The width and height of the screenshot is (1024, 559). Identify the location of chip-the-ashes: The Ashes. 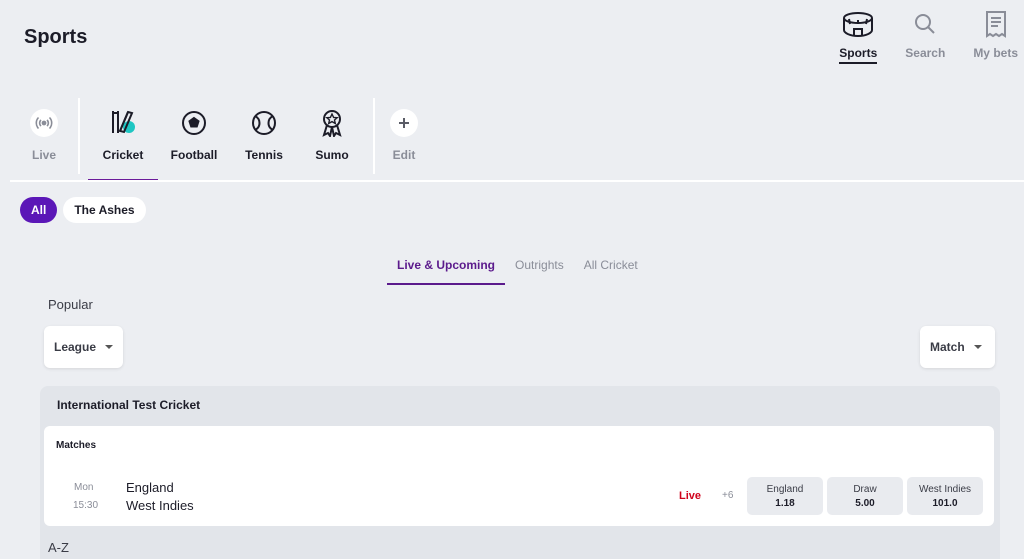
(104, 210).